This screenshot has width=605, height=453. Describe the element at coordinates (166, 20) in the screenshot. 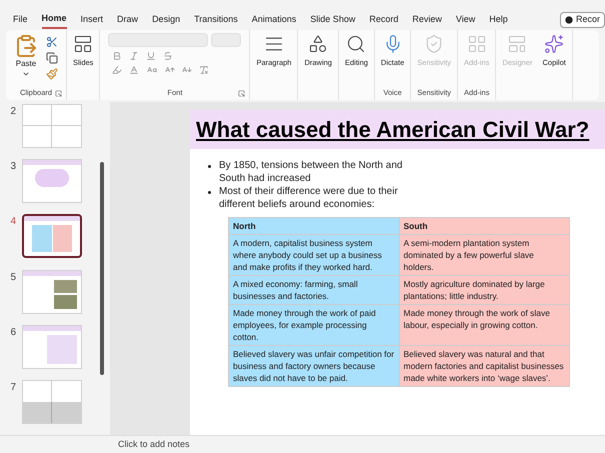

I see `menu-tab: Design` at that location.